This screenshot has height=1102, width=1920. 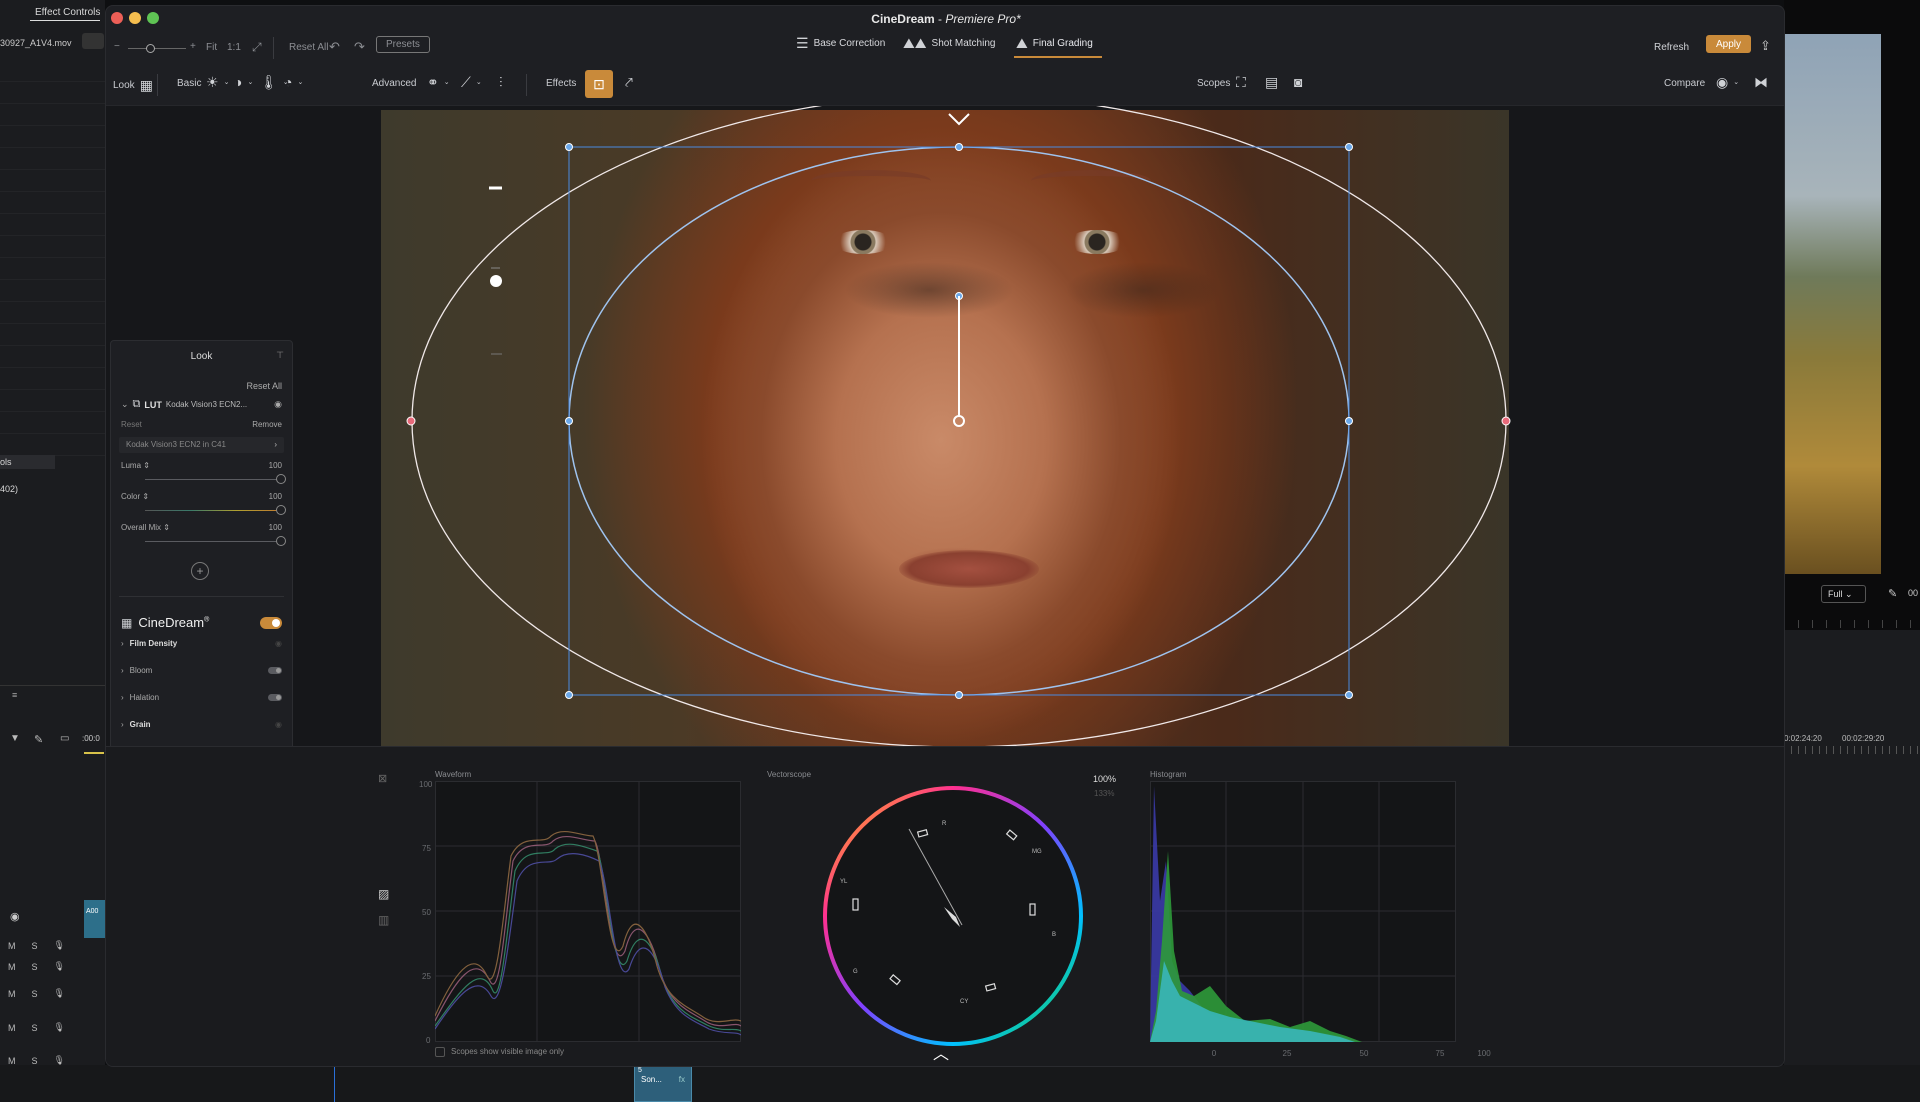 What do you see at coordinates (382, 778) in the screenshot?
I see `scope-image-icon: ⊠` at bounding box center [382, 778].